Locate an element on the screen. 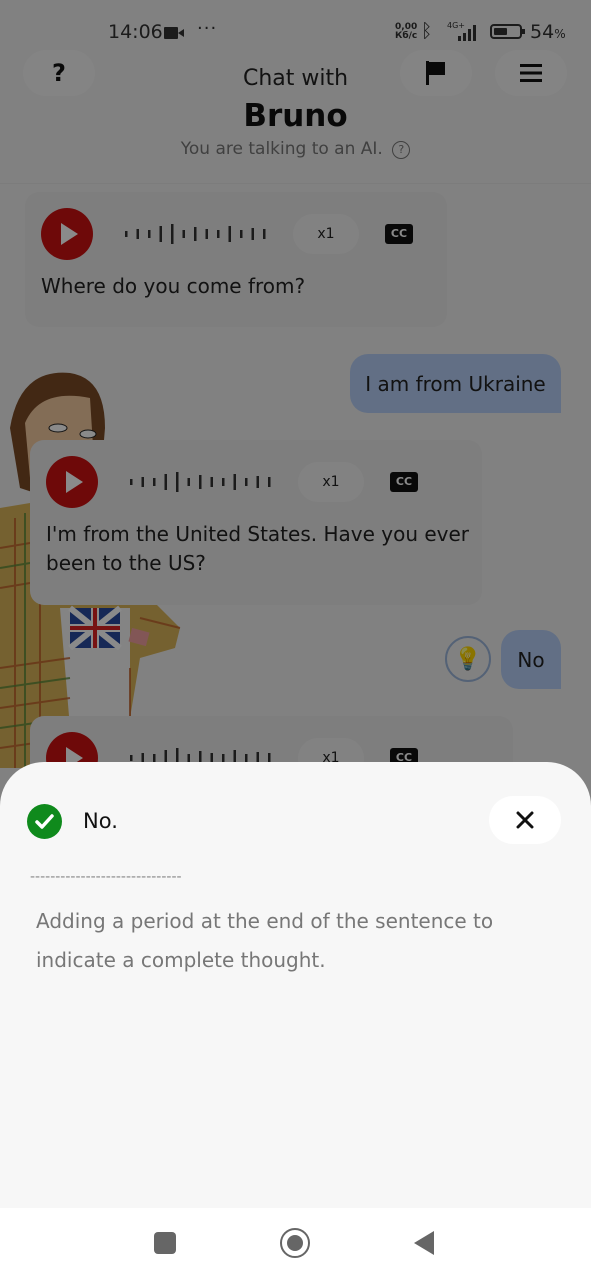  close-button is located at coordinates (525, 820).